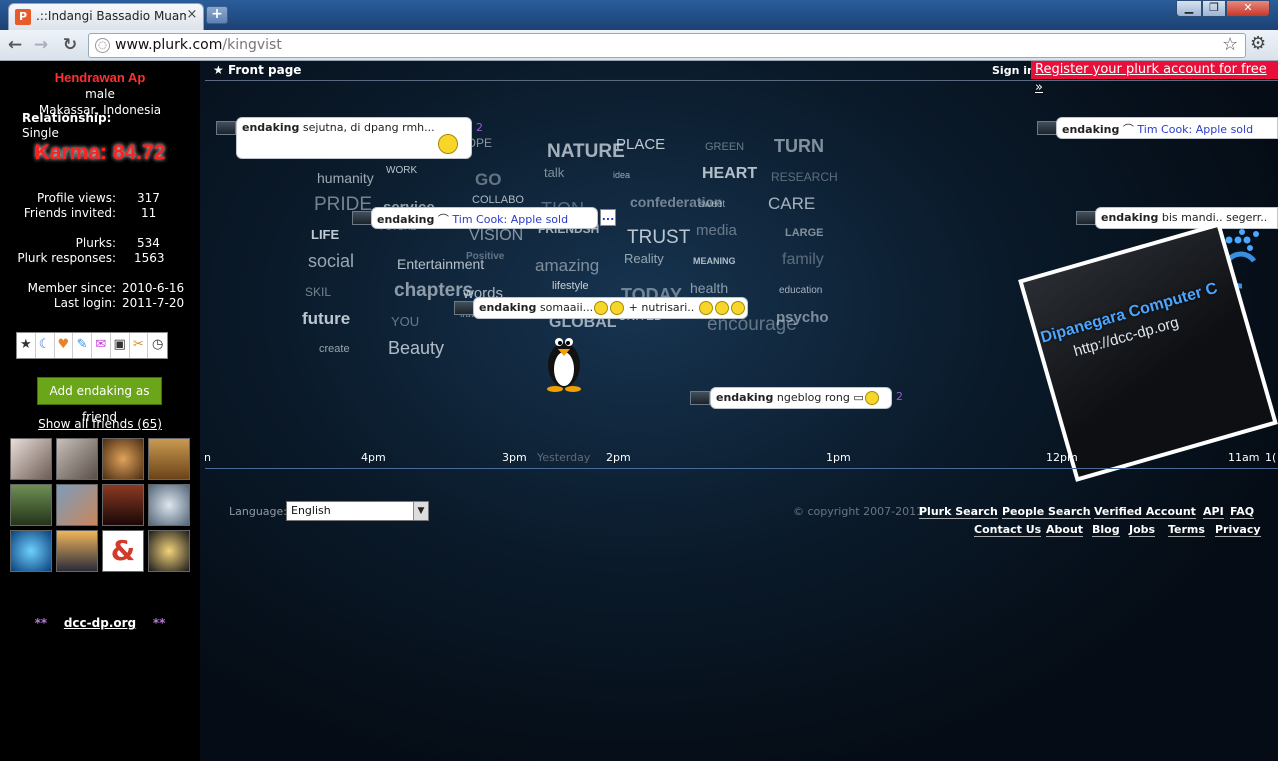 The width and height of the screenshot is (1278, 761). What do you see at coordinates (148, 198) in the screenshot?
I see `stat-value-profile-views: 317` at bounding box center [148, 198].